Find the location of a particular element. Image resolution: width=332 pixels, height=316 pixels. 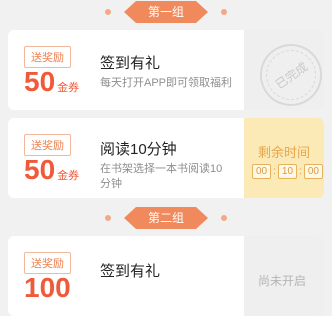

countdown: 00 : 10 : 00 is located at coordinates (287, 171).